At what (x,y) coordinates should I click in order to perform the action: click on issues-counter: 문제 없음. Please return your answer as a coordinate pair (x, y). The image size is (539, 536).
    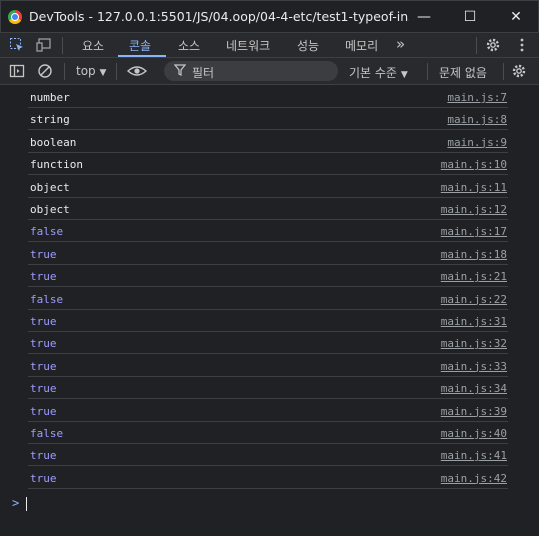
    Looking at the image, I should click on (463, 72).